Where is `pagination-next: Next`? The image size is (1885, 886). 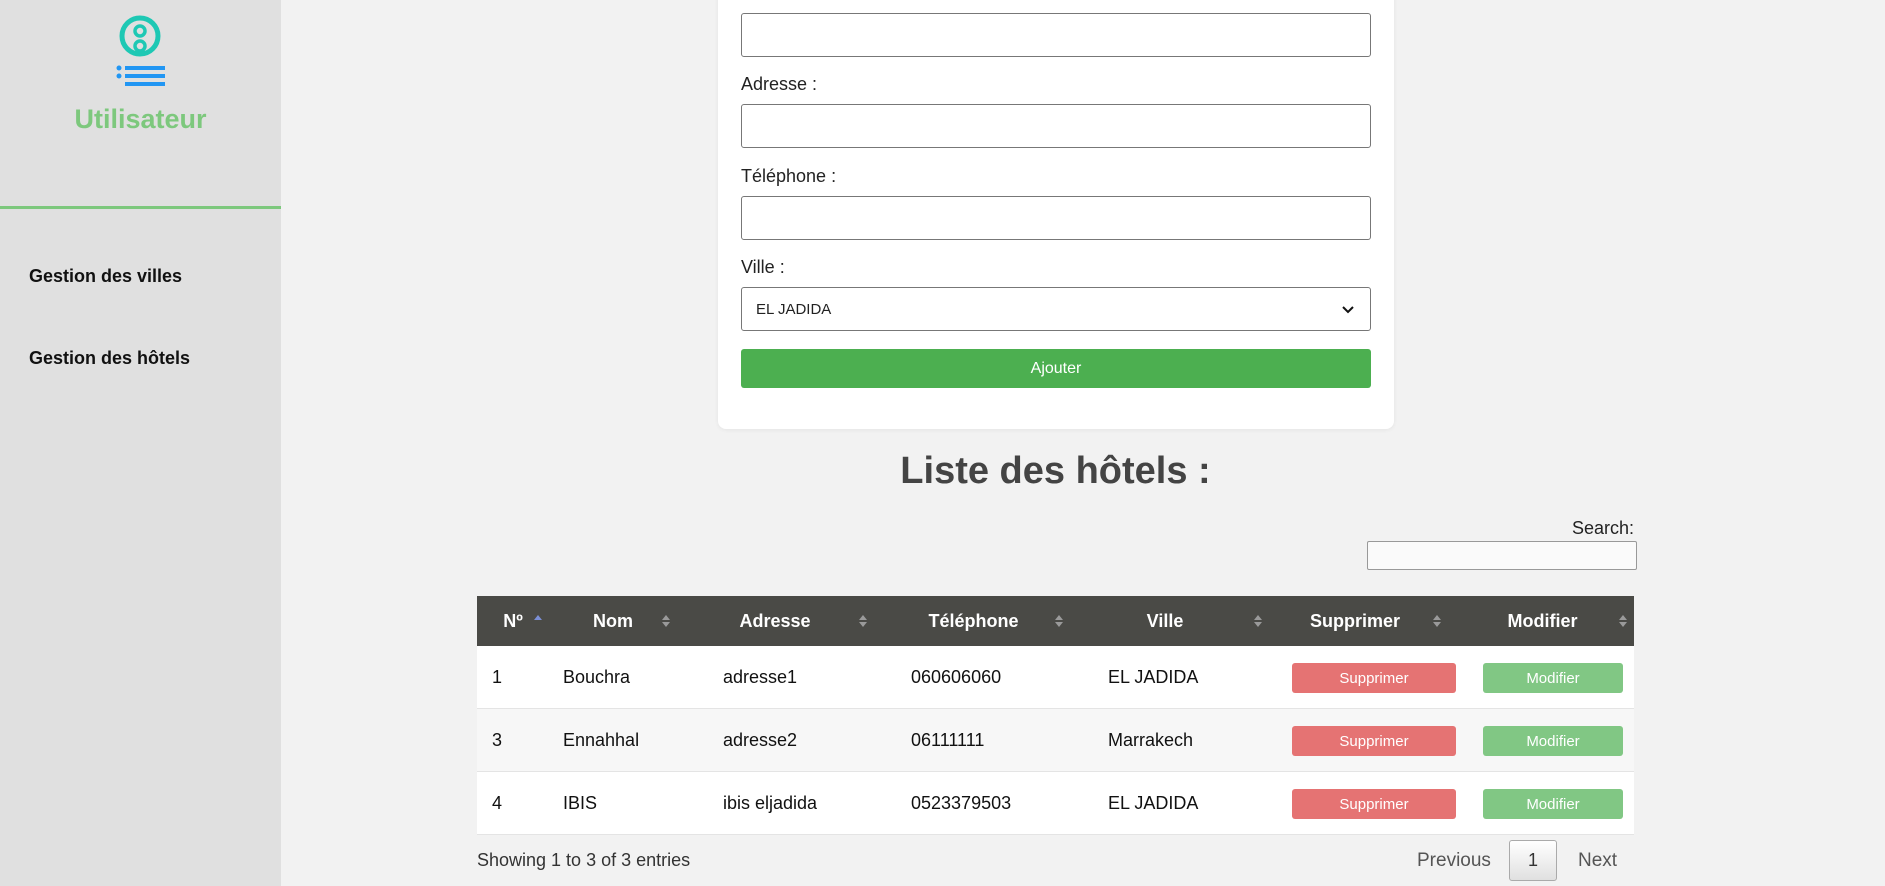 pagination-next: Next is located at coordinates (1597, 861).